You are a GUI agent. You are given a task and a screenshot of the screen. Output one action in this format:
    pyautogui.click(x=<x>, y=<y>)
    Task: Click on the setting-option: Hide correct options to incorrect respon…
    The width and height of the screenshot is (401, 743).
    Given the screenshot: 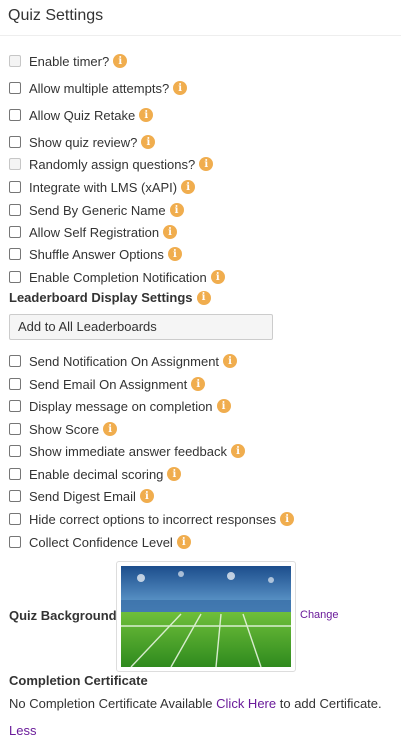 What is the action you would take?
    pyautogui.click(x=152, y=519)
    